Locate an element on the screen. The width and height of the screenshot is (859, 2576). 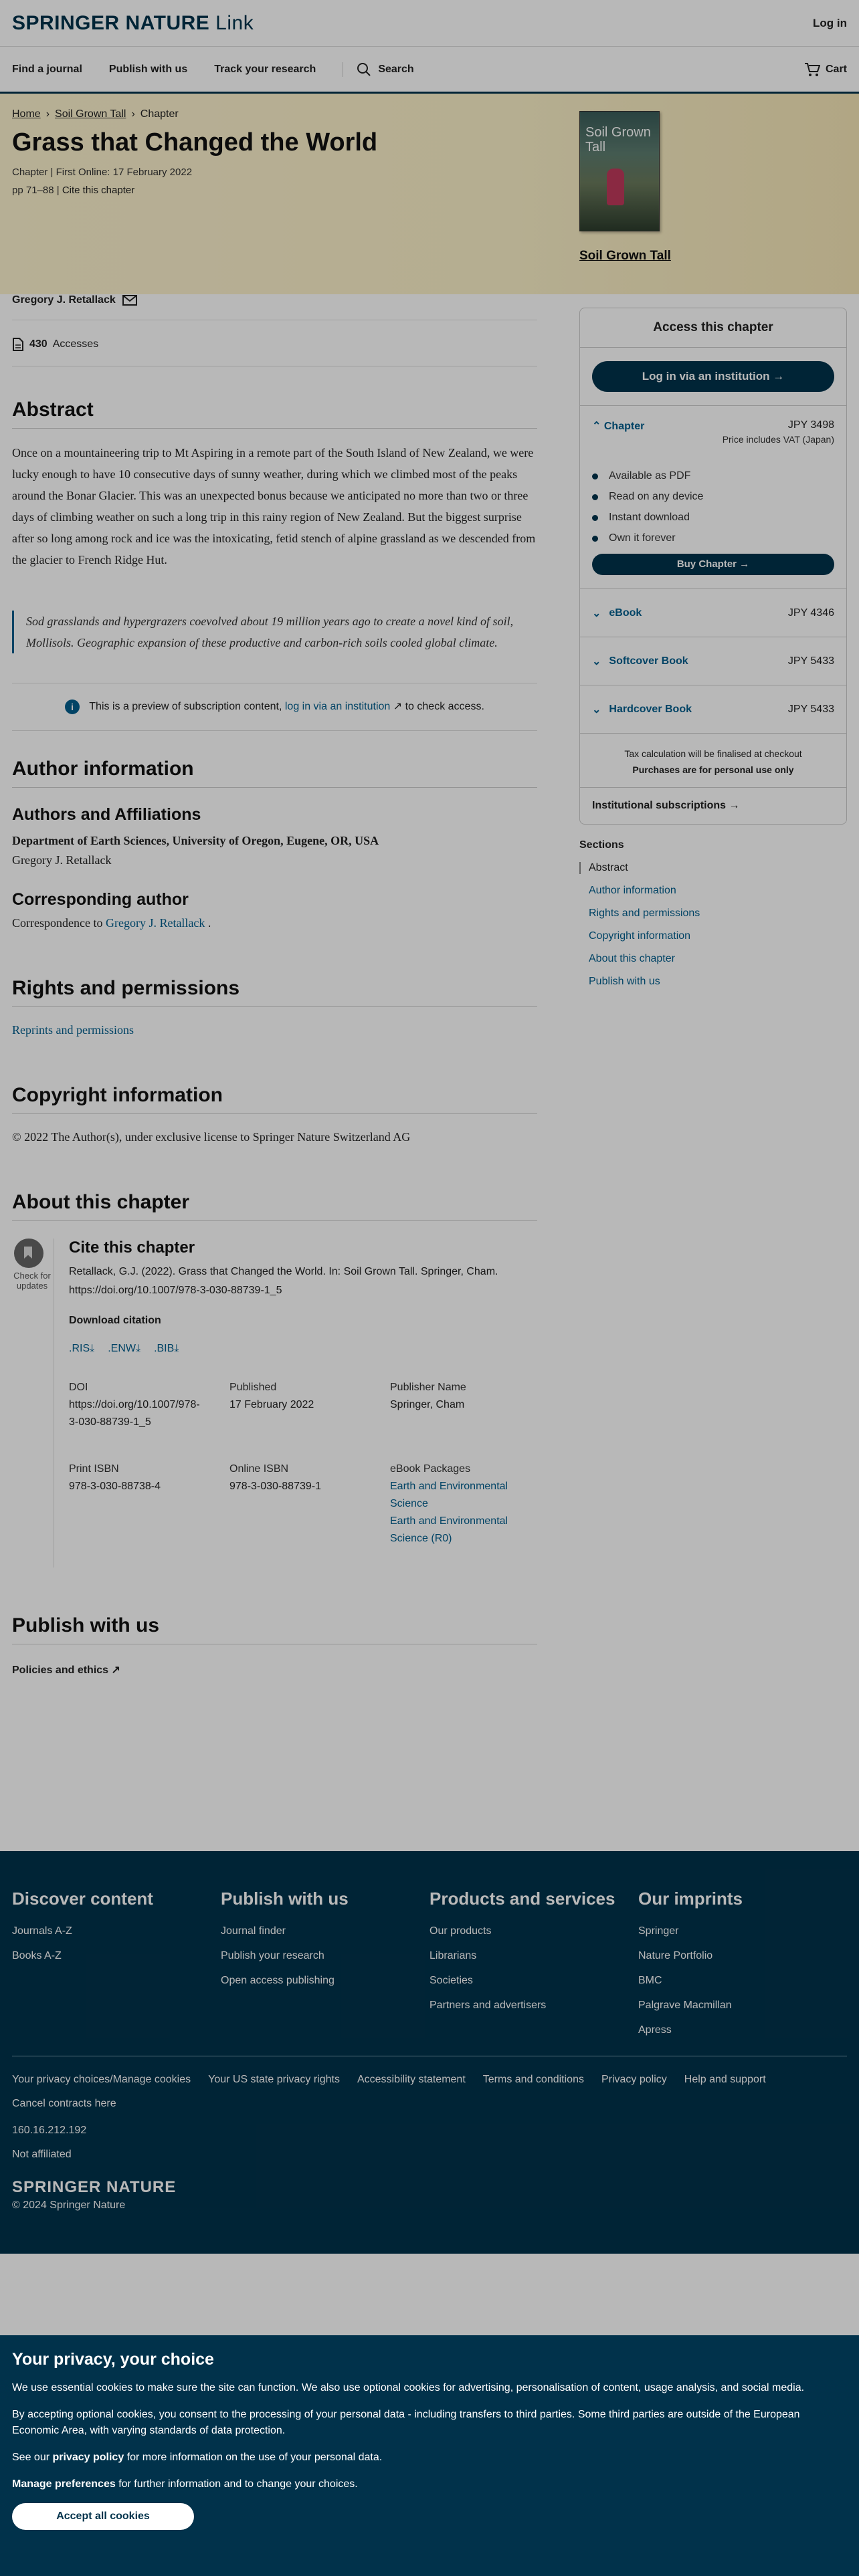
info-icon: i is located at coordinates (72, 707).